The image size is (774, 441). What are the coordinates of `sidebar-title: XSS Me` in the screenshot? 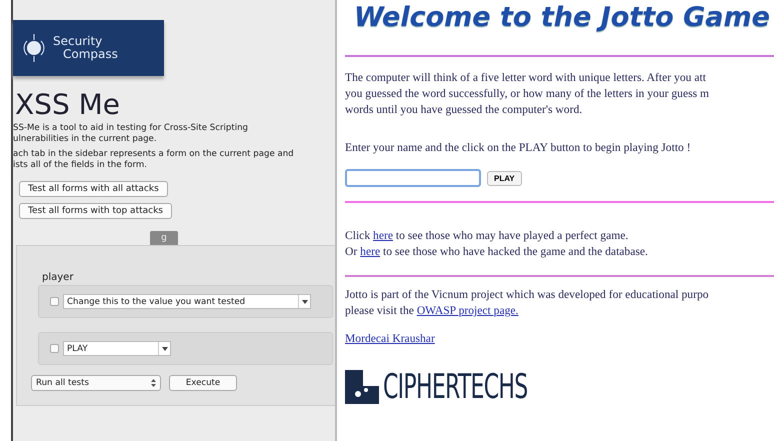 It's located at (68, 104).